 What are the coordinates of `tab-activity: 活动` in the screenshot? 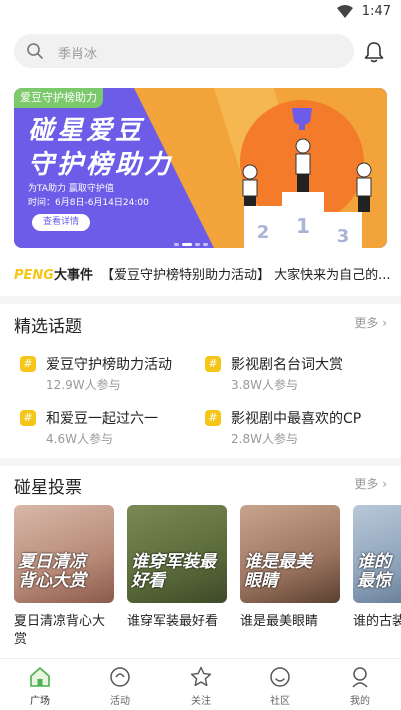 It's located at (120, 686).